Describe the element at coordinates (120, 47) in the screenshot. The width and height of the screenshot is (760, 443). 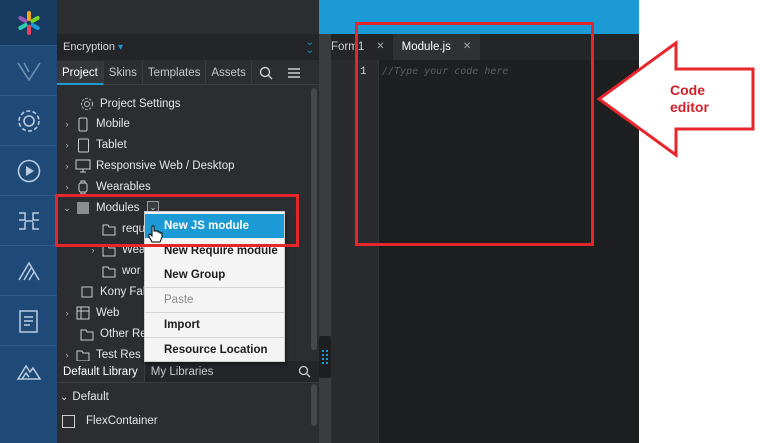
I see `chevron-down-icon: ▾` at that location.